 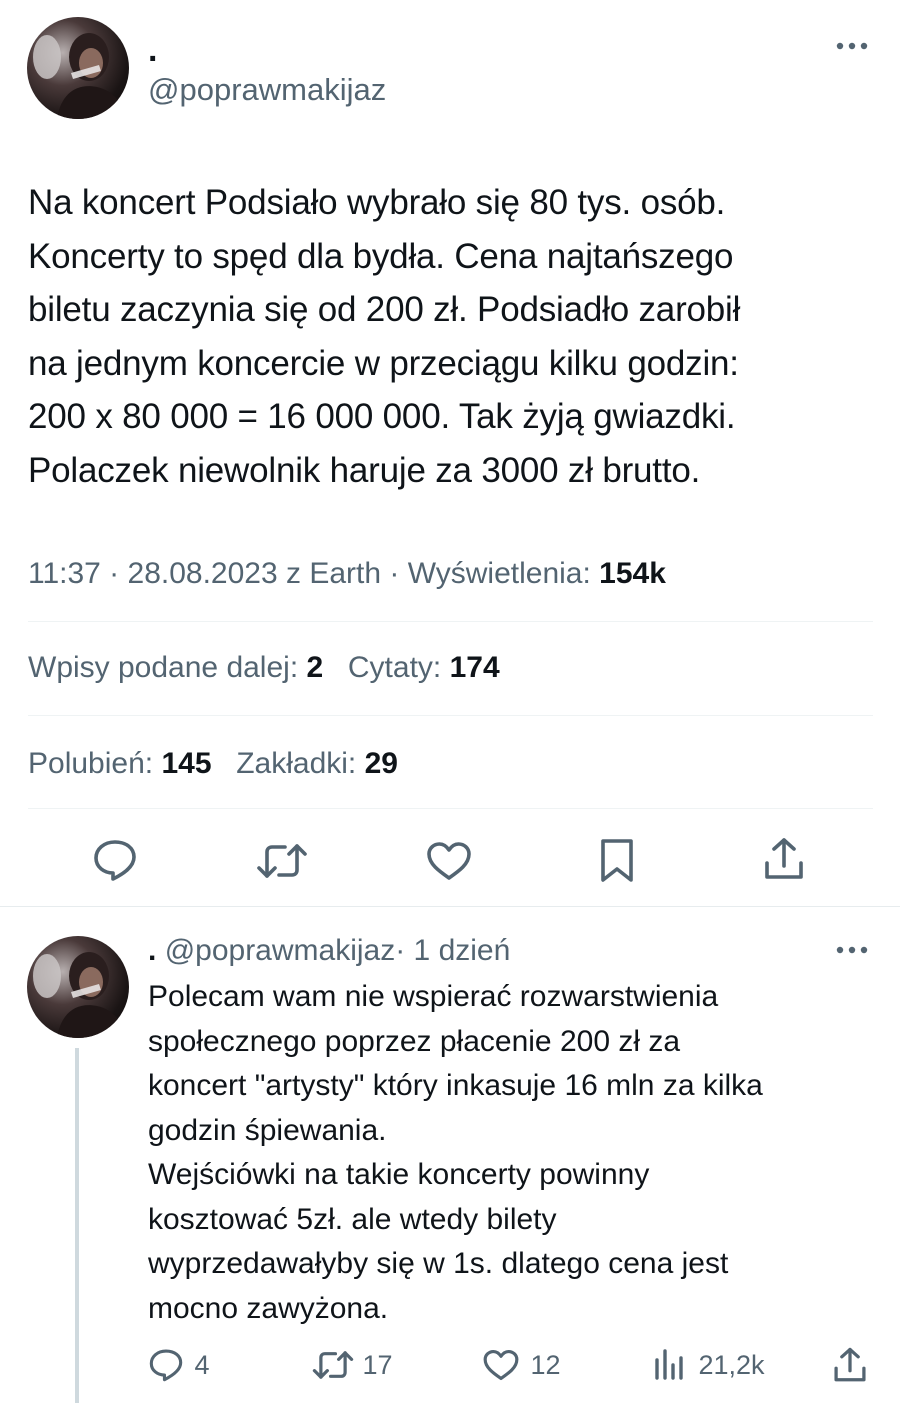 I want to click on views-count: 154k, so click(x=632, y=573).